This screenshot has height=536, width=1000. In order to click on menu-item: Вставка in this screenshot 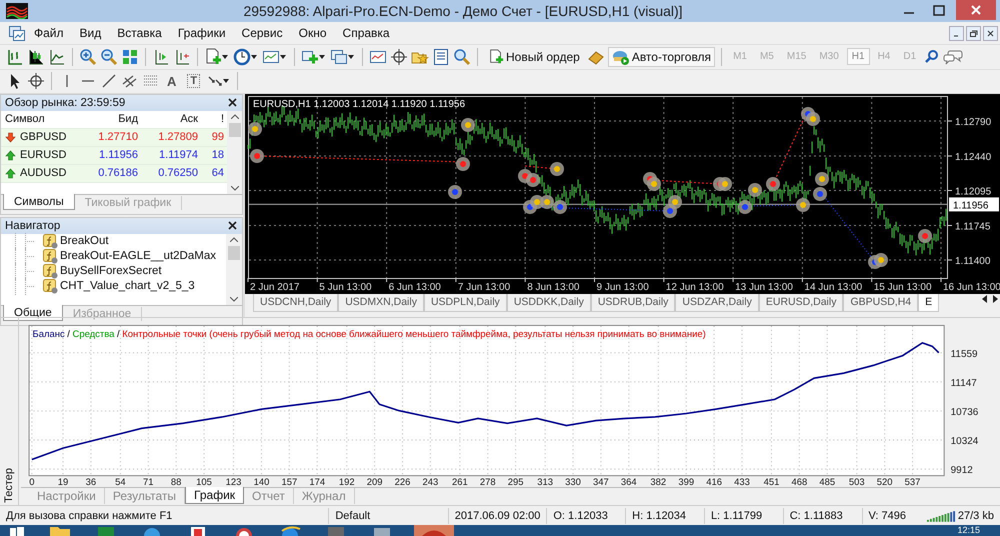, I will do `click(139, 33)`.